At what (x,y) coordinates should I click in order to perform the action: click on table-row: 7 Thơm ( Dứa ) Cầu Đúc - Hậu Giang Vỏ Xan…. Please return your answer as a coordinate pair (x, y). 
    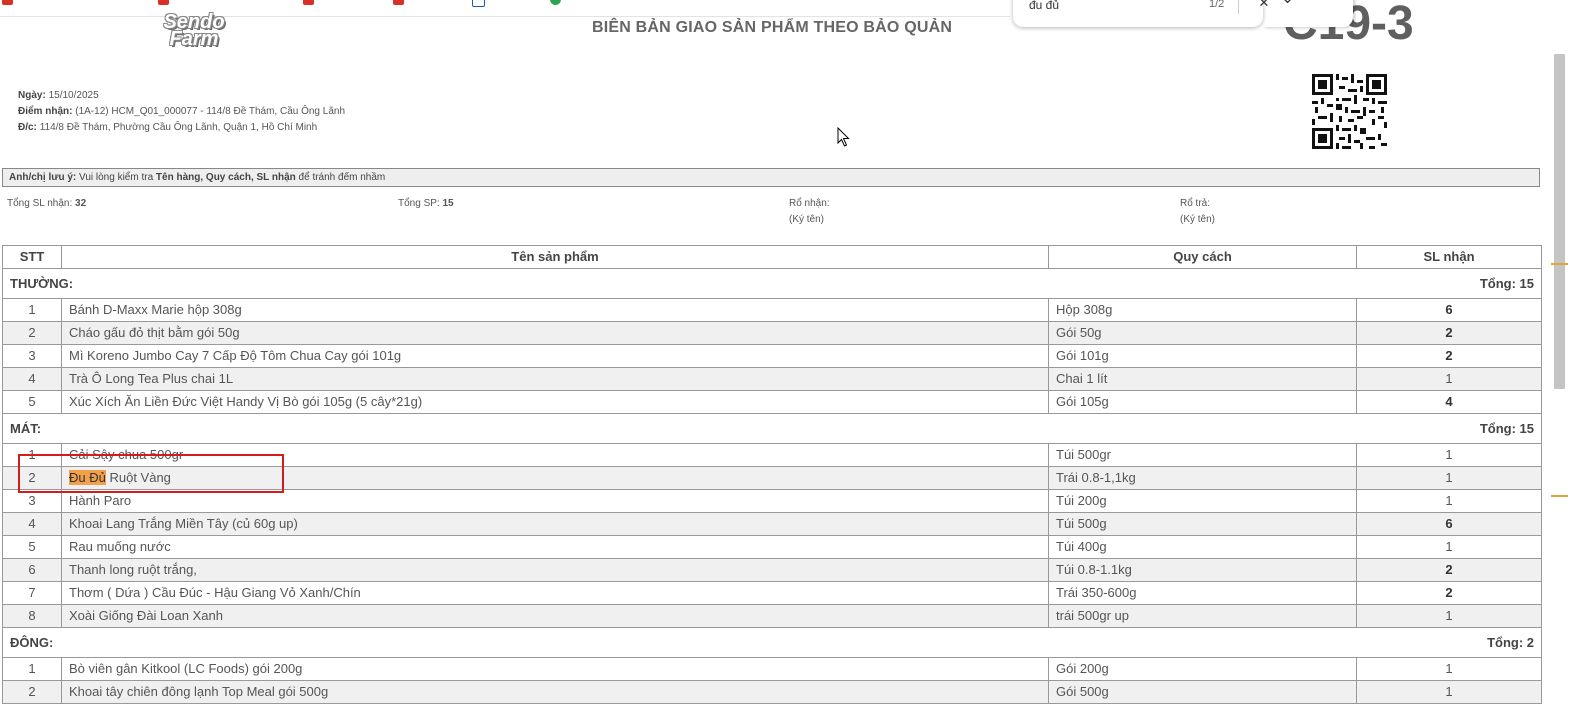
    Looking at the image, I should click on (772, 593).